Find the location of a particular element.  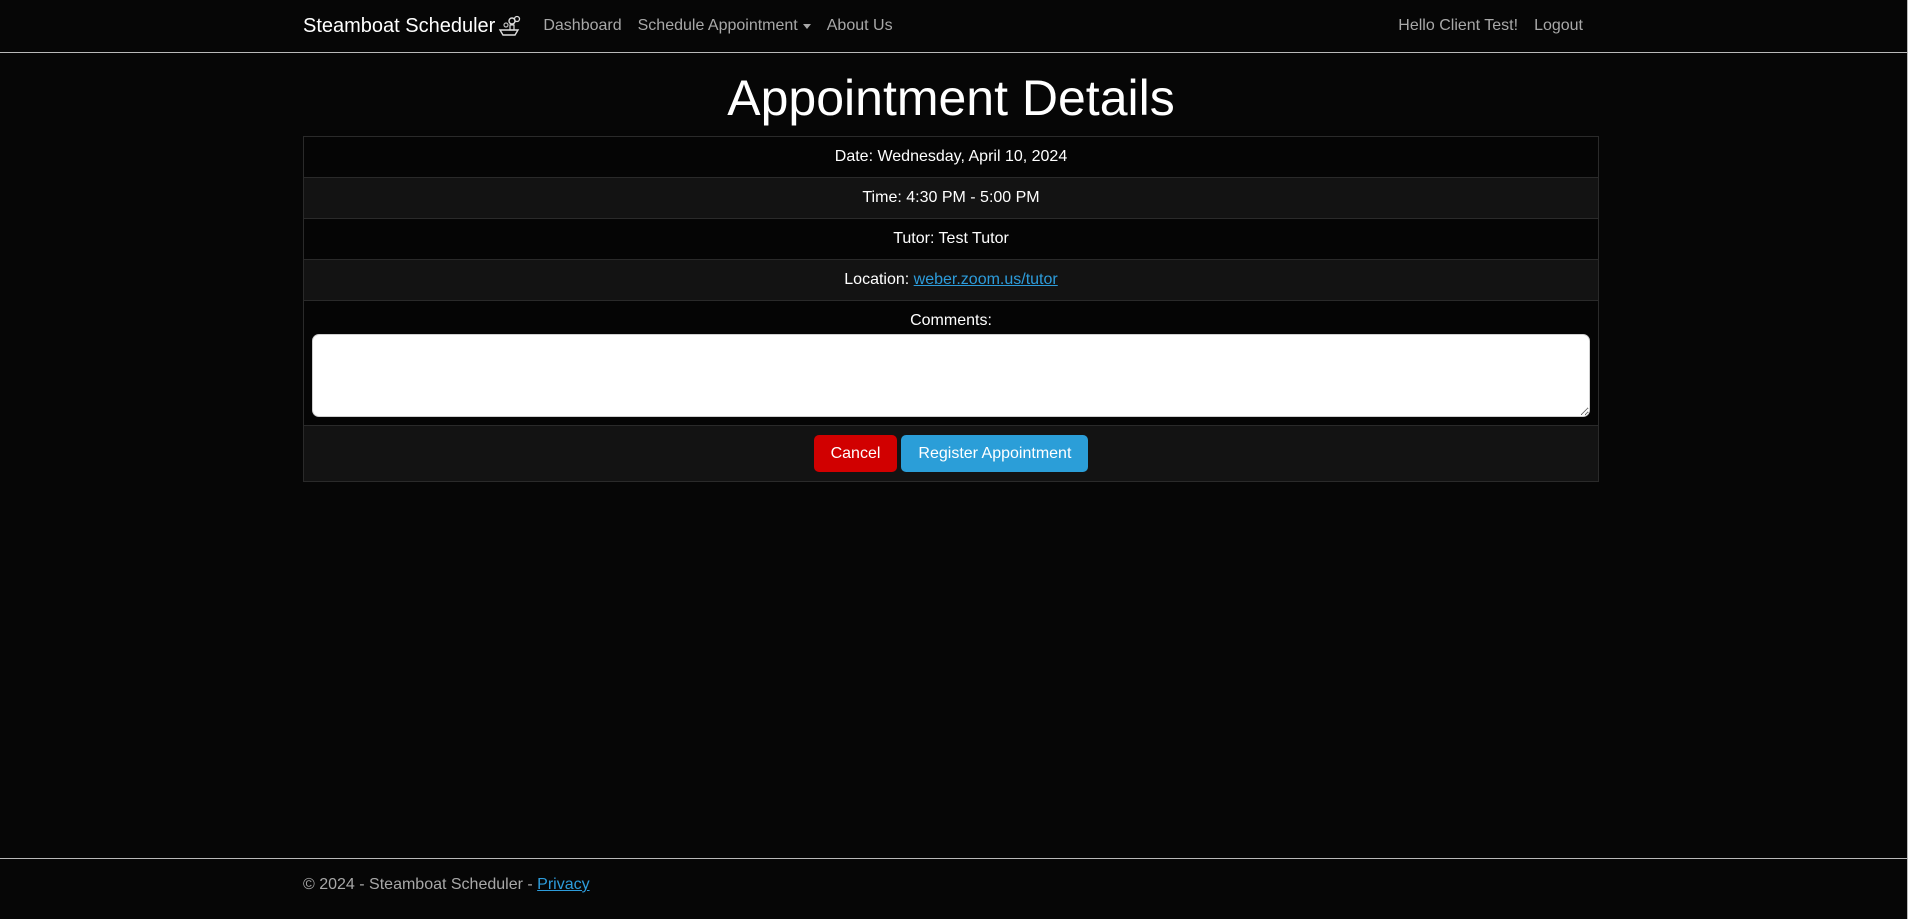

comments-row: Comments: is located at coordinates (951, 363).